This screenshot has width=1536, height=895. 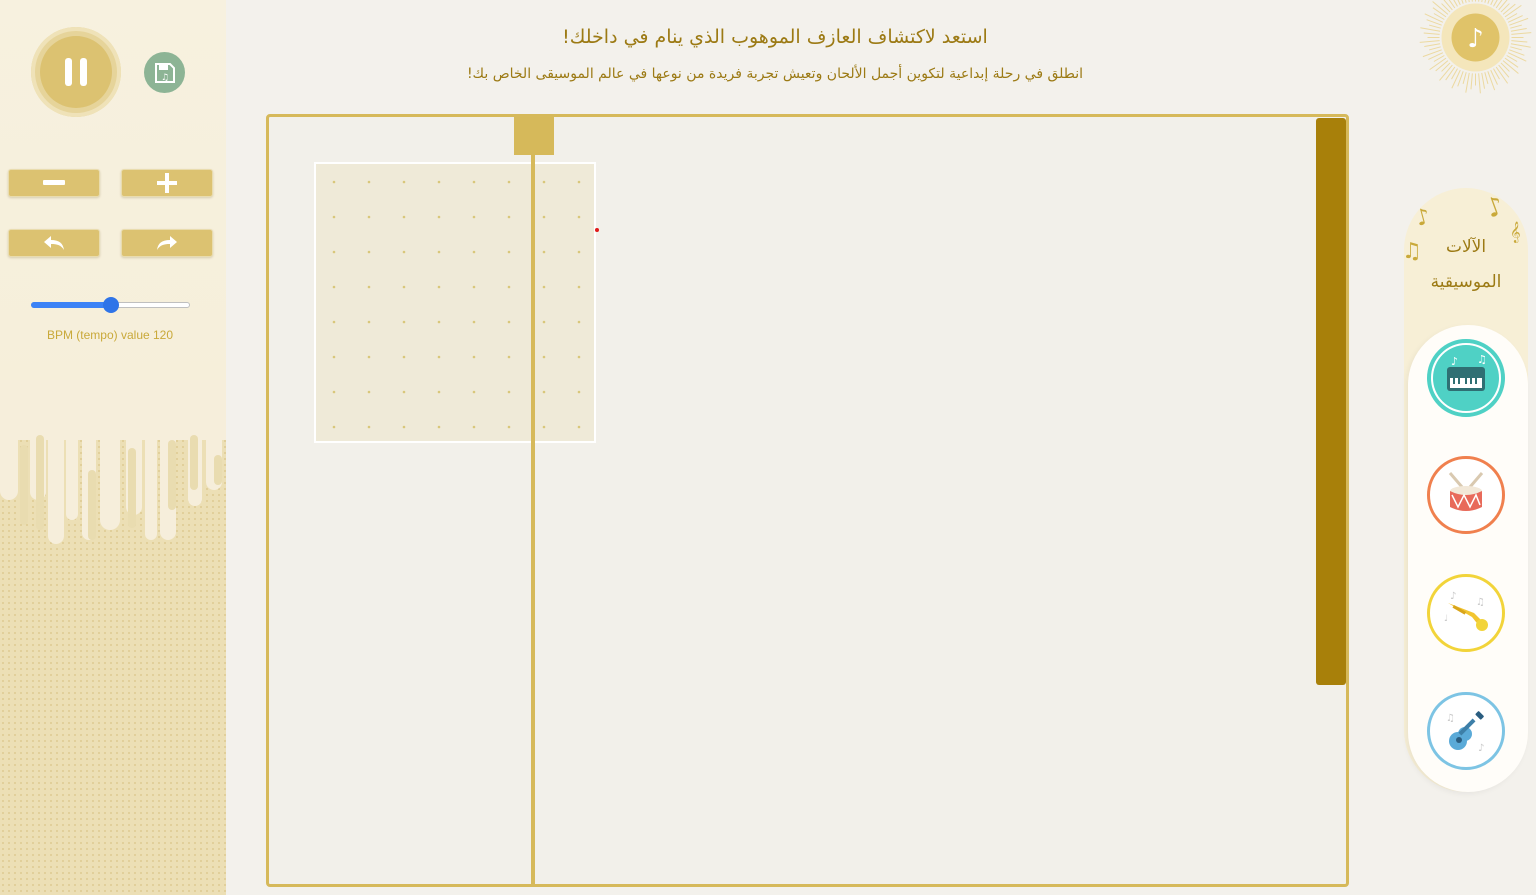 I want to click on piano-icon: ♪ ♫, so click(x=1466, y=378).